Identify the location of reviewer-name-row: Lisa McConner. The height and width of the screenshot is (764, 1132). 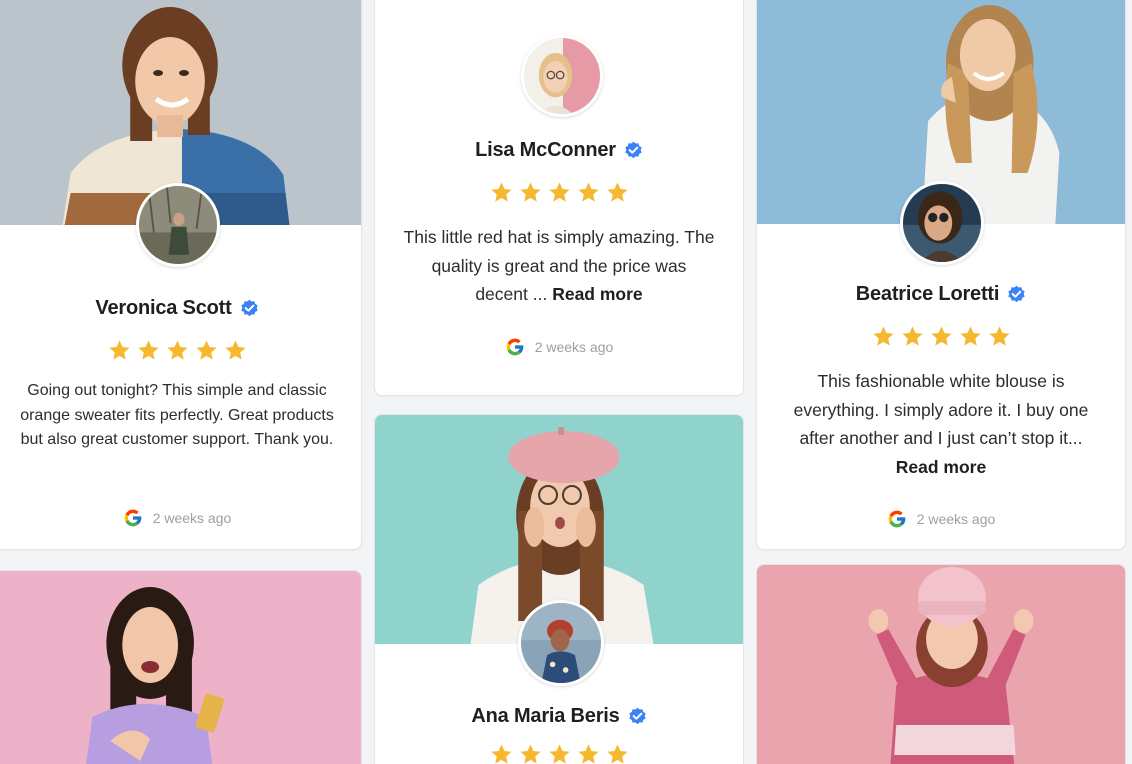
(559, 150).